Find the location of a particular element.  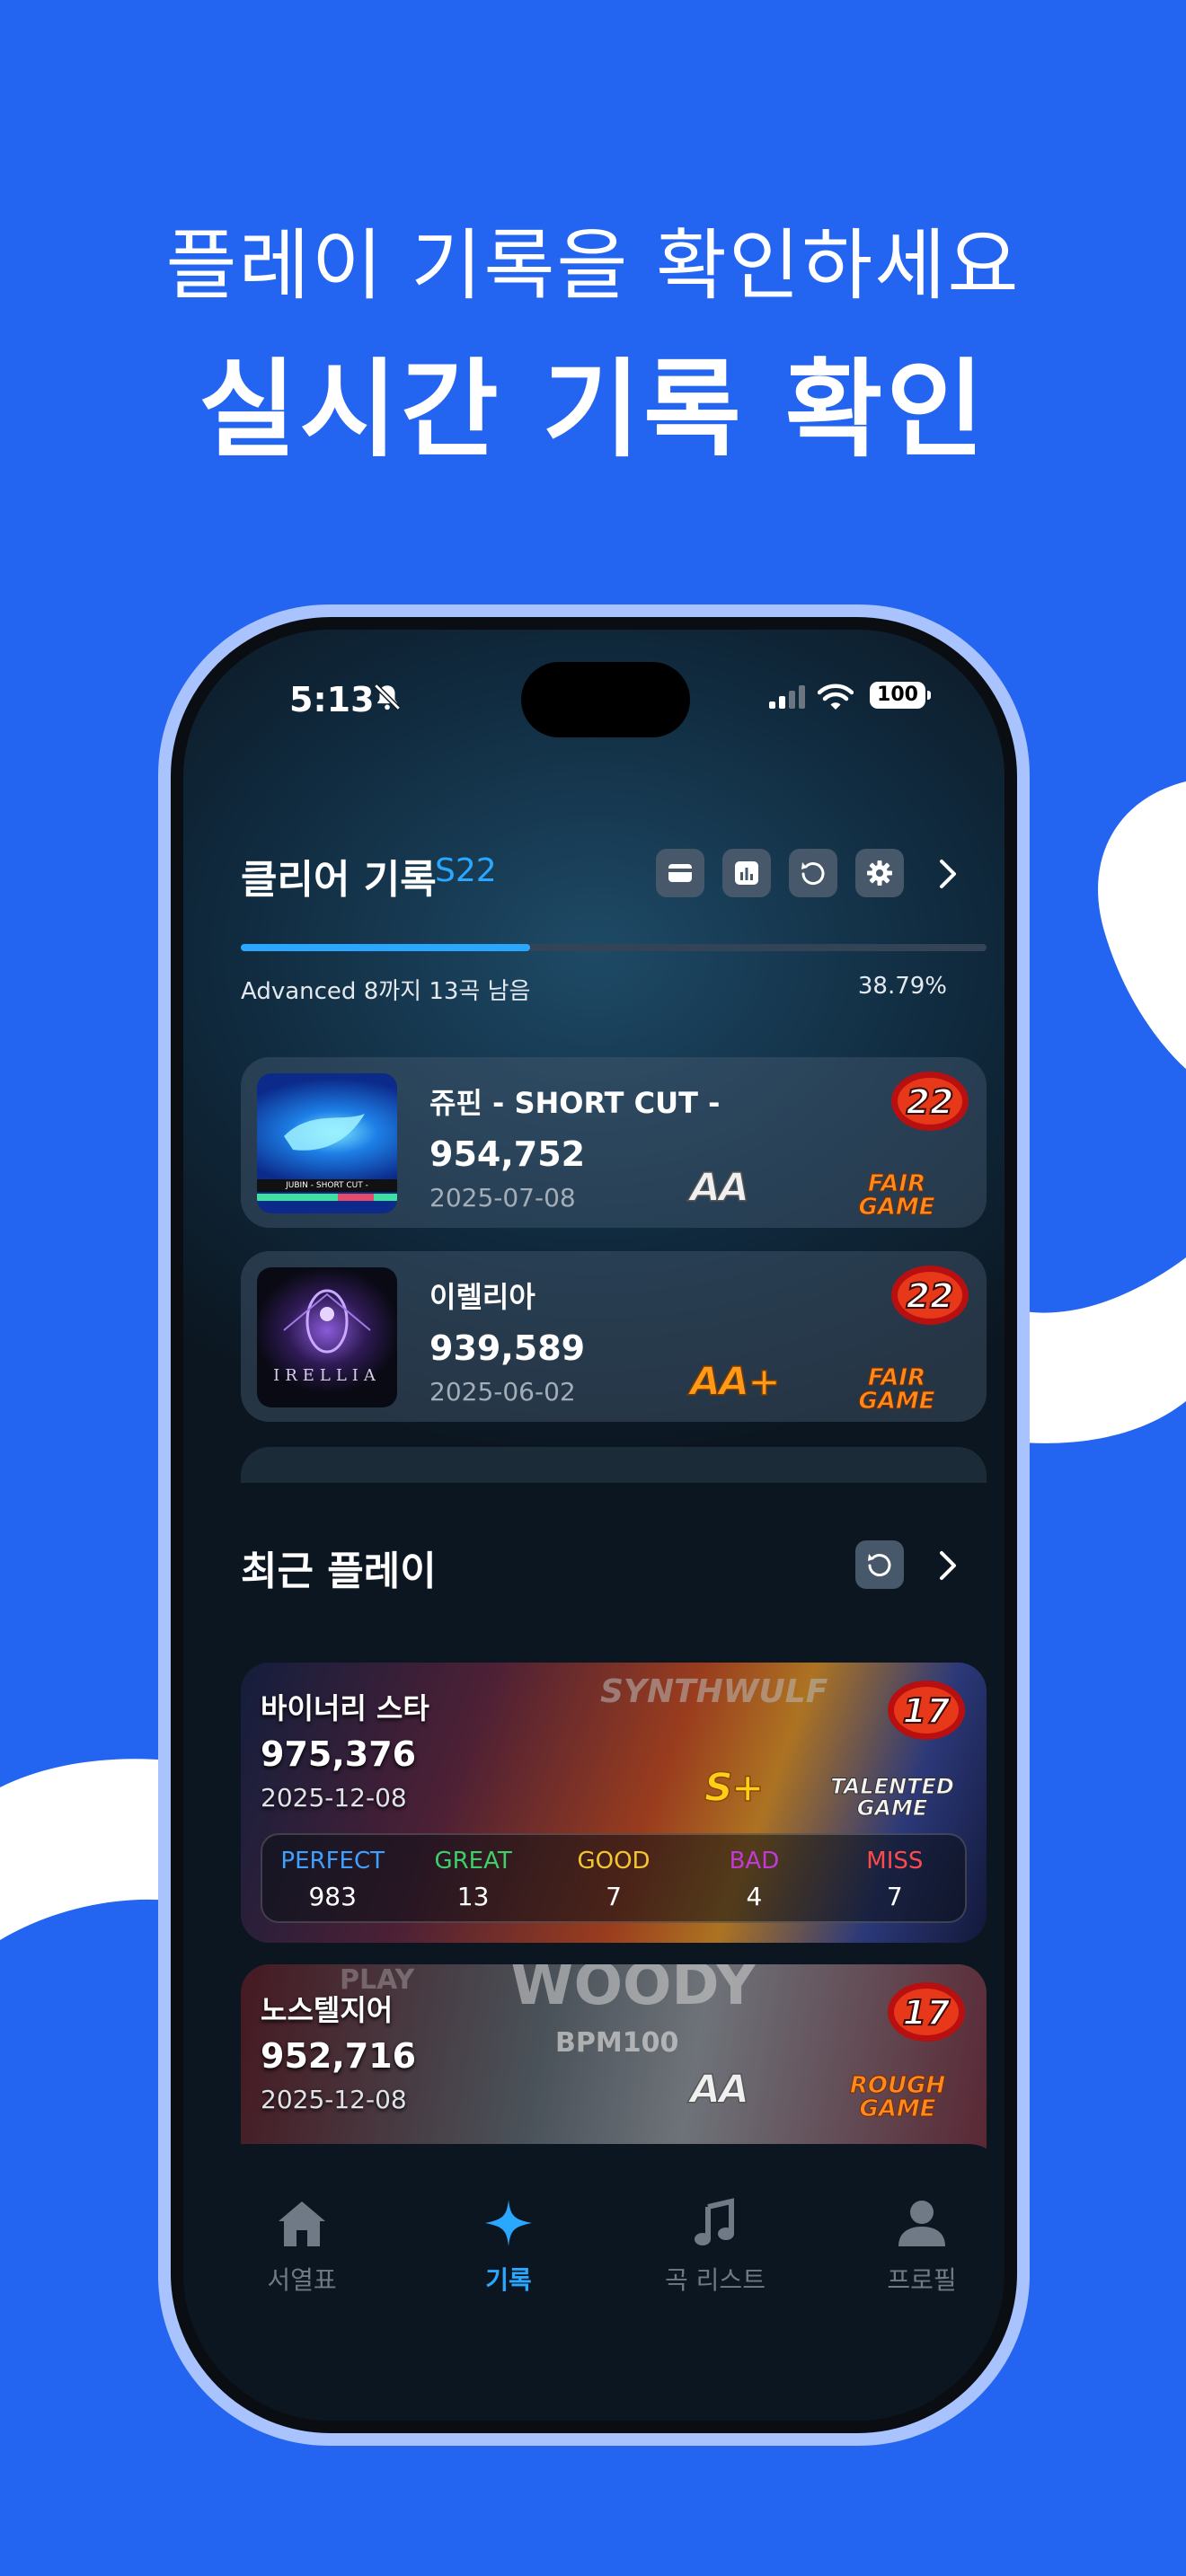

bad-count: BAD 4 is located at coordinates (754, 1879).